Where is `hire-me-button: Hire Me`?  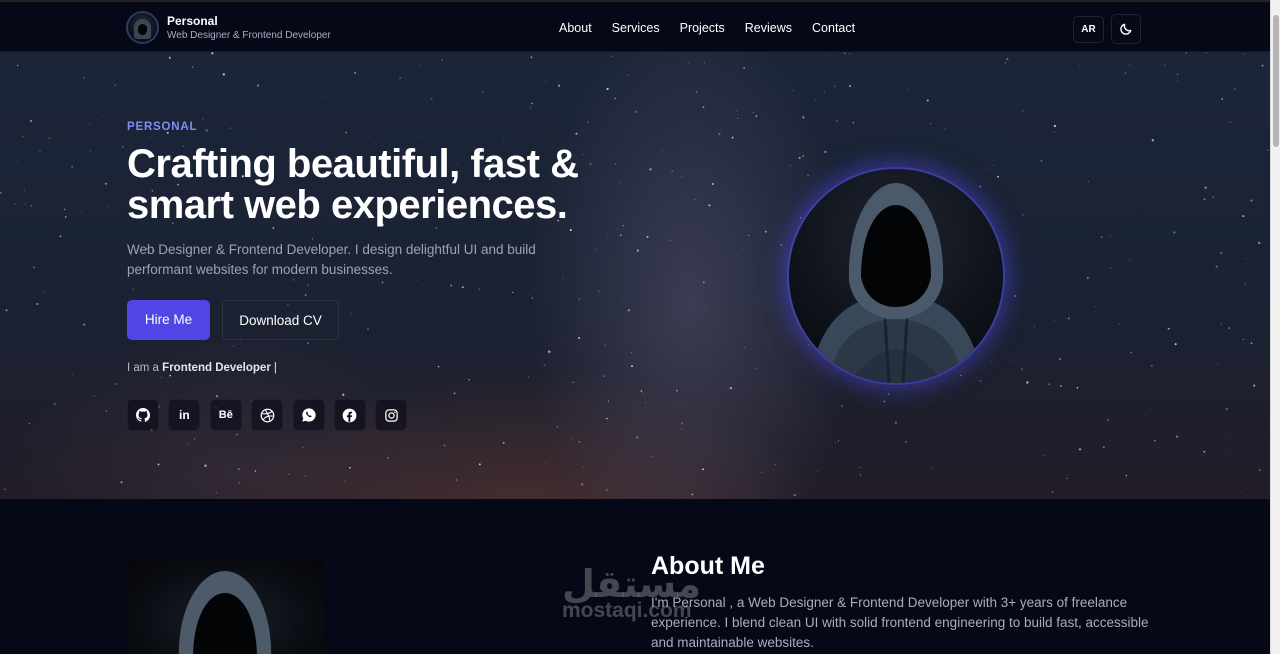 hire-me-button: Hire Me is located at coordinates (168, 320).